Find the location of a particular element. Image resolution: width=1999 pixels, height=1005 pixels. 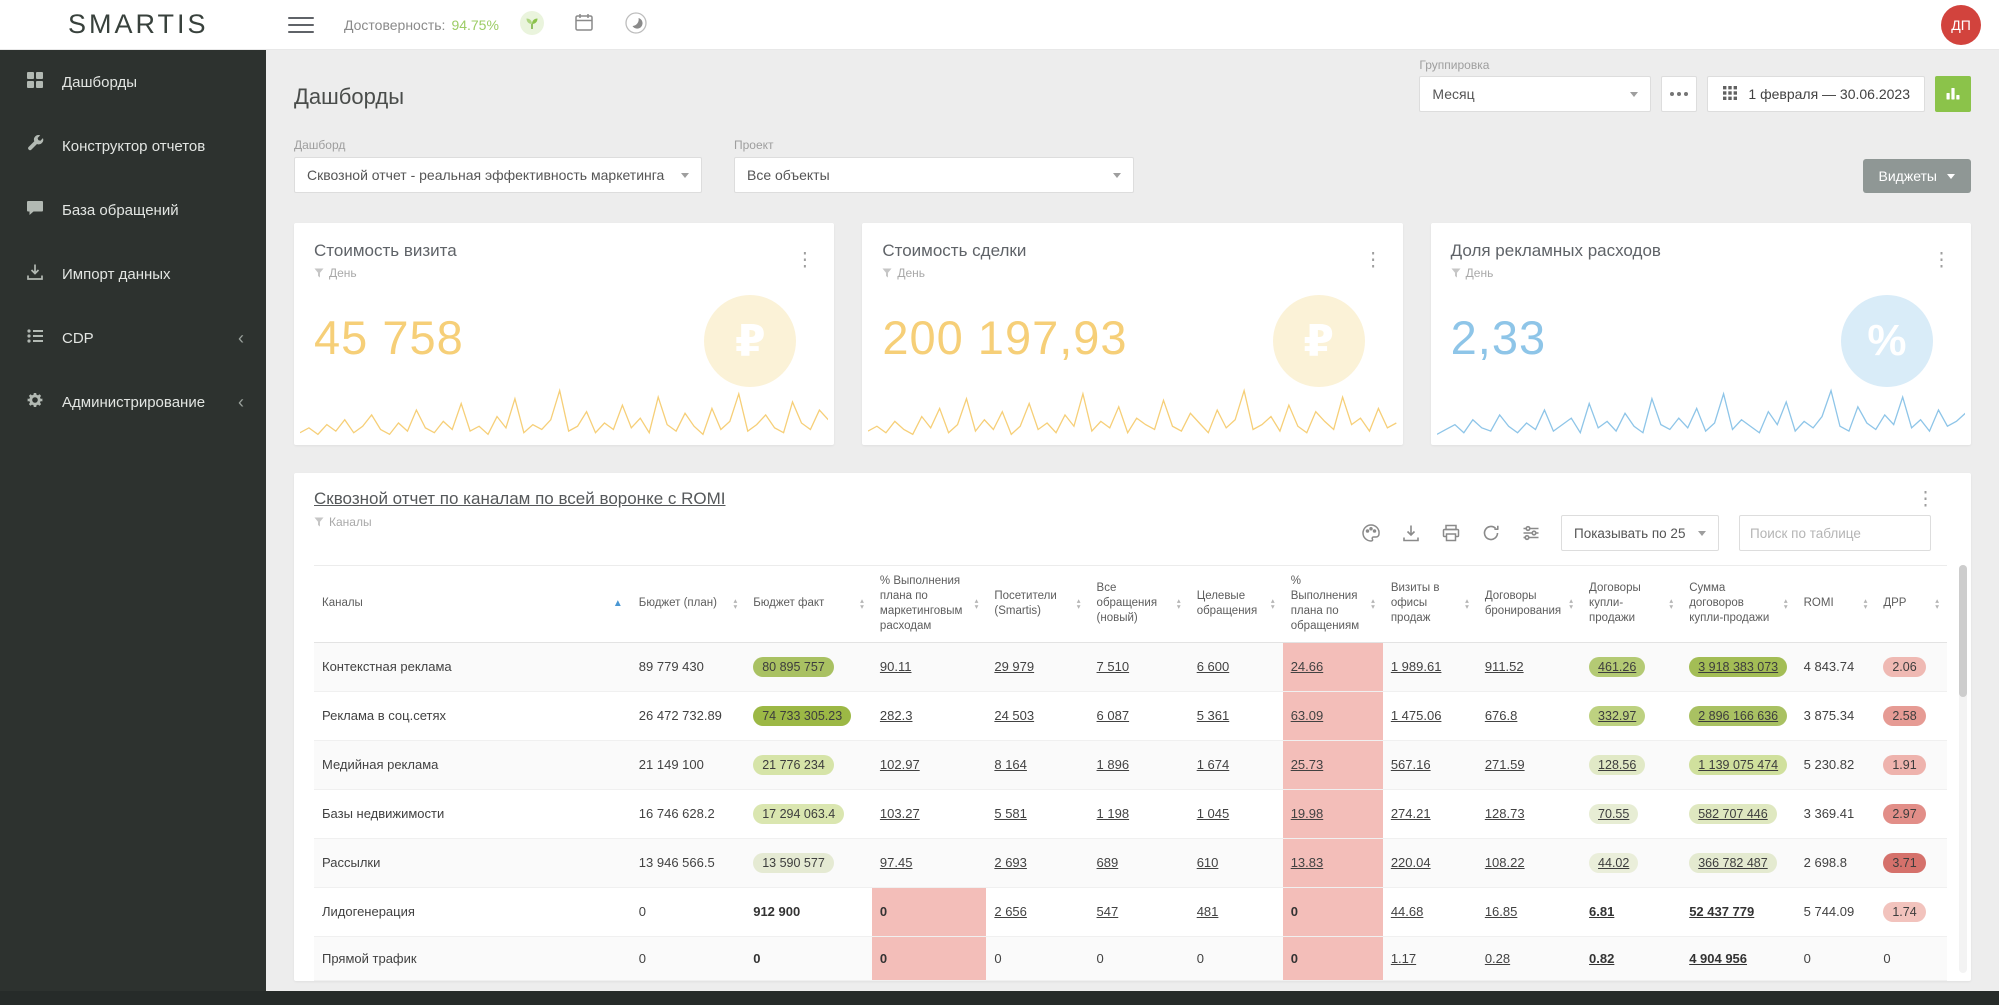

cell-value: 1 198 is located at coordinates (1113, 813).